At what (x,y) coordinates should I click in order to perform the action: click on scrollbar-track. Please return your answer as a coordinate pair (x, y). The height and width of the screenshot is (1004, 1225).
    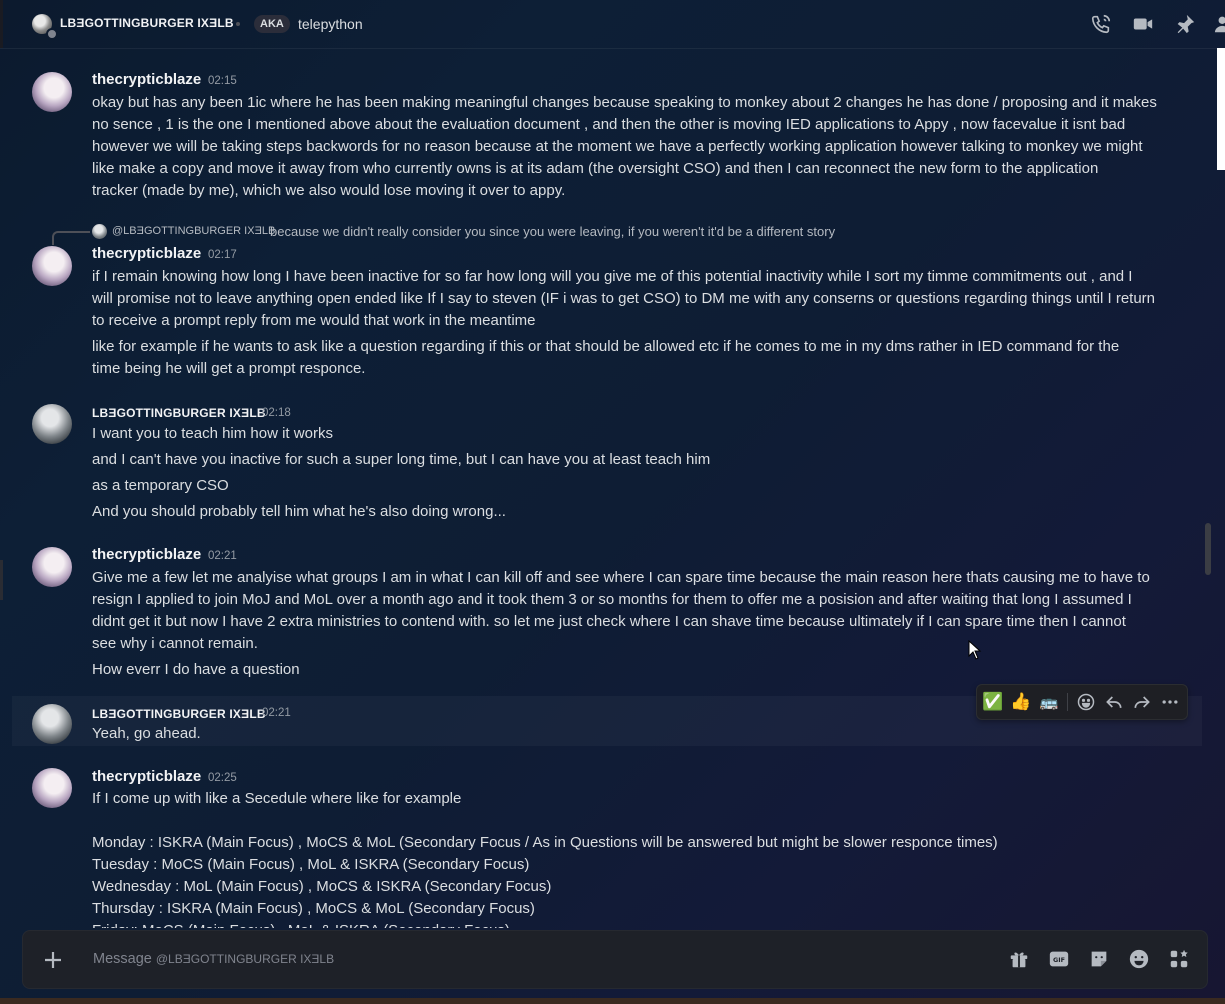
    Looking at the image, I should click on (1207, 488).